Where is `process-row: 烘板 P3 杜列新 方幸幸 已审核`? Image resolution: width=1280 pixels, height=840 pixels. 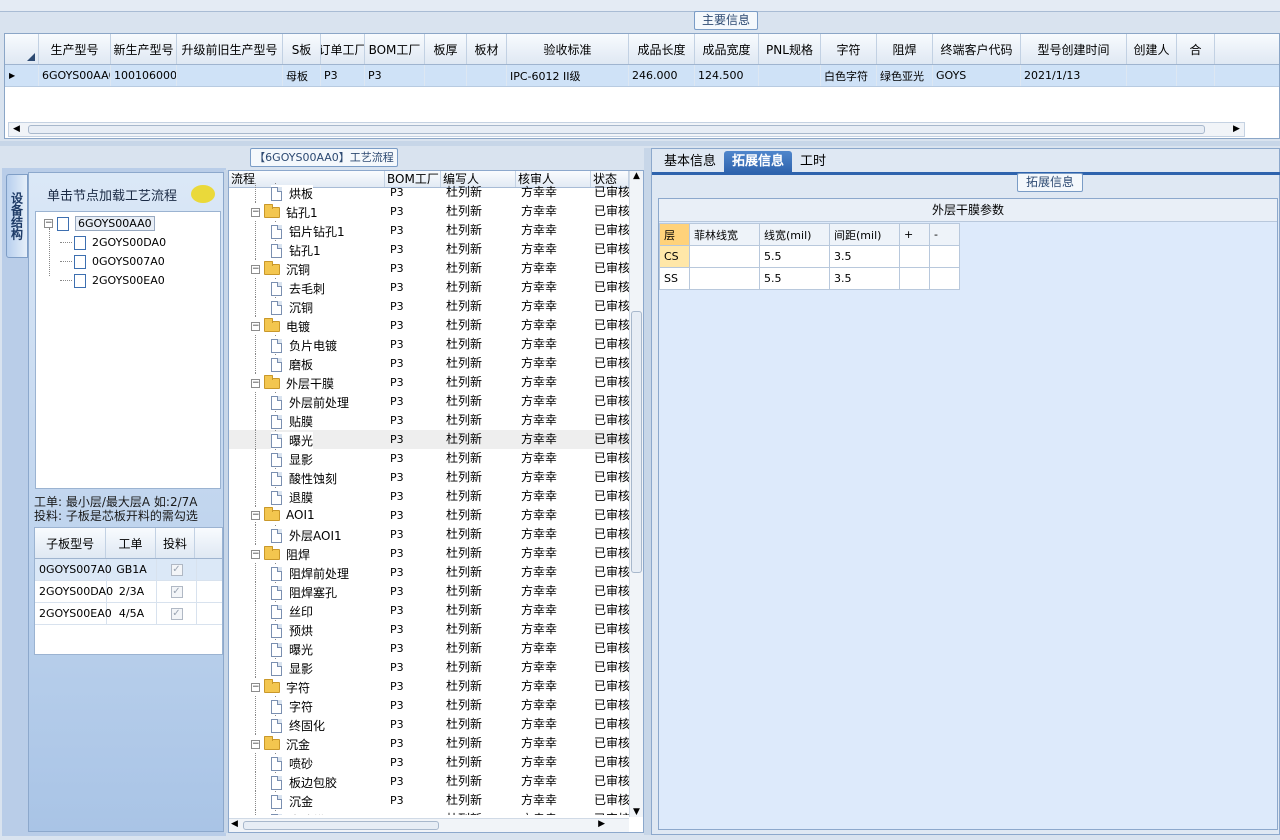
process-row: 烘板 P3 杜列新 方幸幸 已审核 is located at coordinates (429, 192).